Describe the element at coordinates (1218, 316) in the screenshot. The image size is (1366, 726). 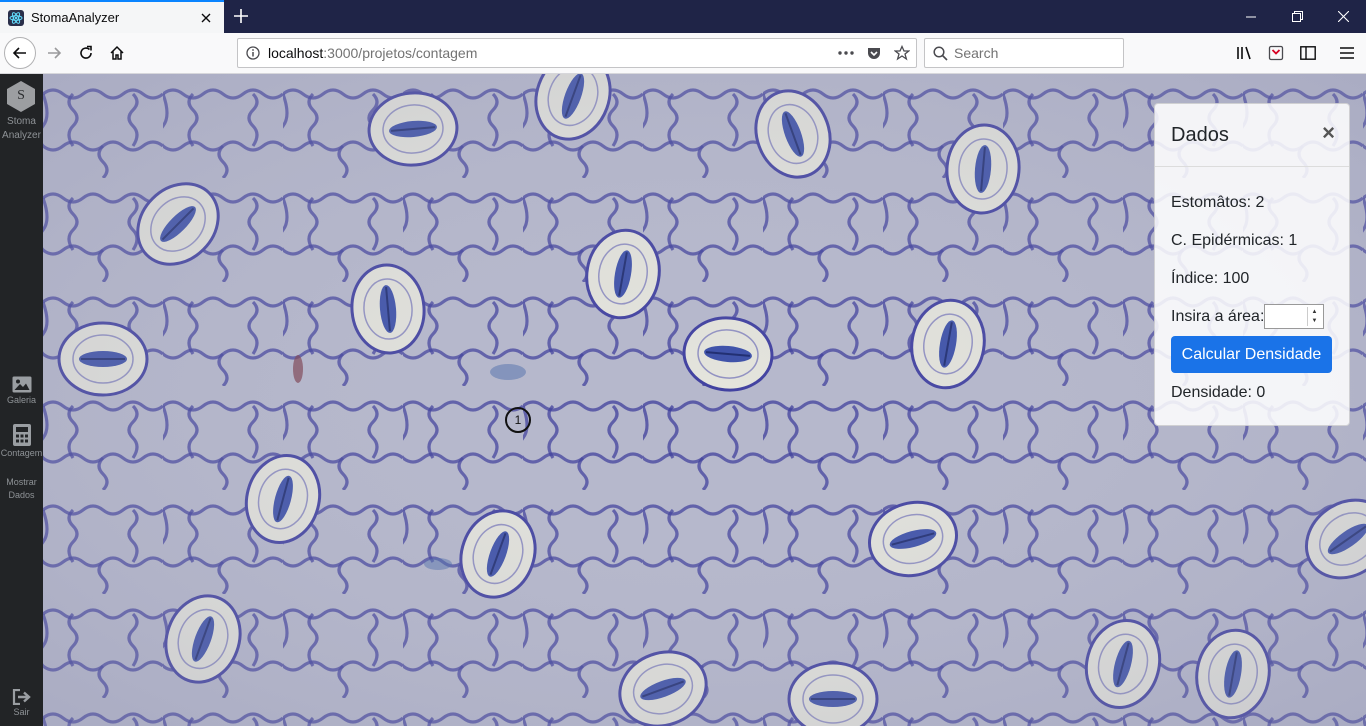
I see `area-label: Insira a área:` at that location.